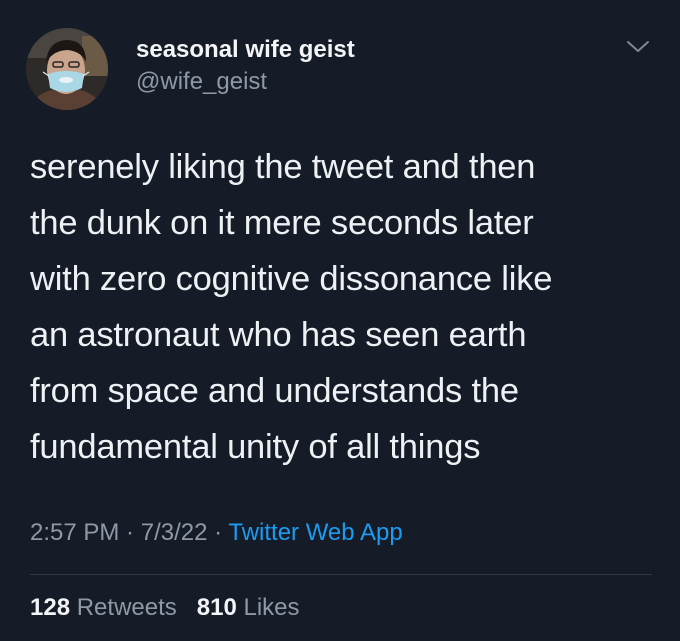 Image resolution: width=680 pixels, height=641 pixels. I want to click on tweet-text-line: the dunk on it mere seconds later, so click(282, 223).